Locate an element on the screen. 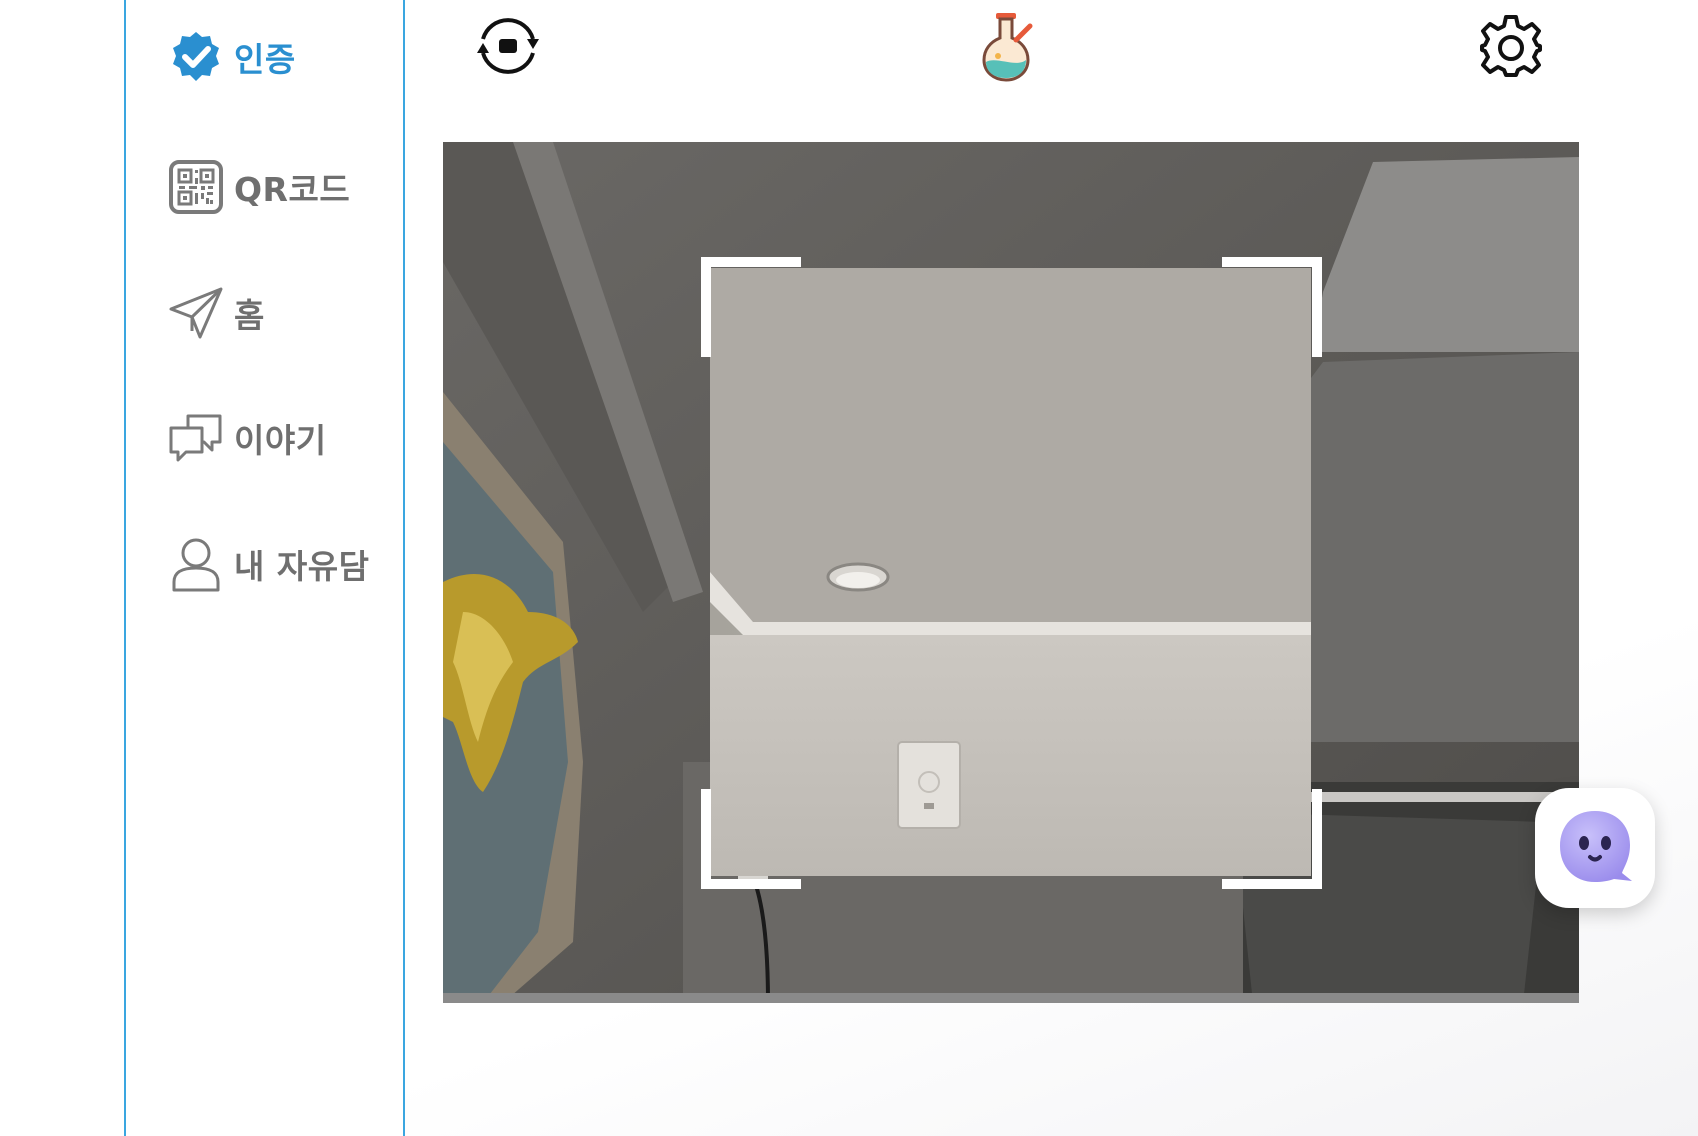  switch-camera-icon is located at coordinates (508, 48).